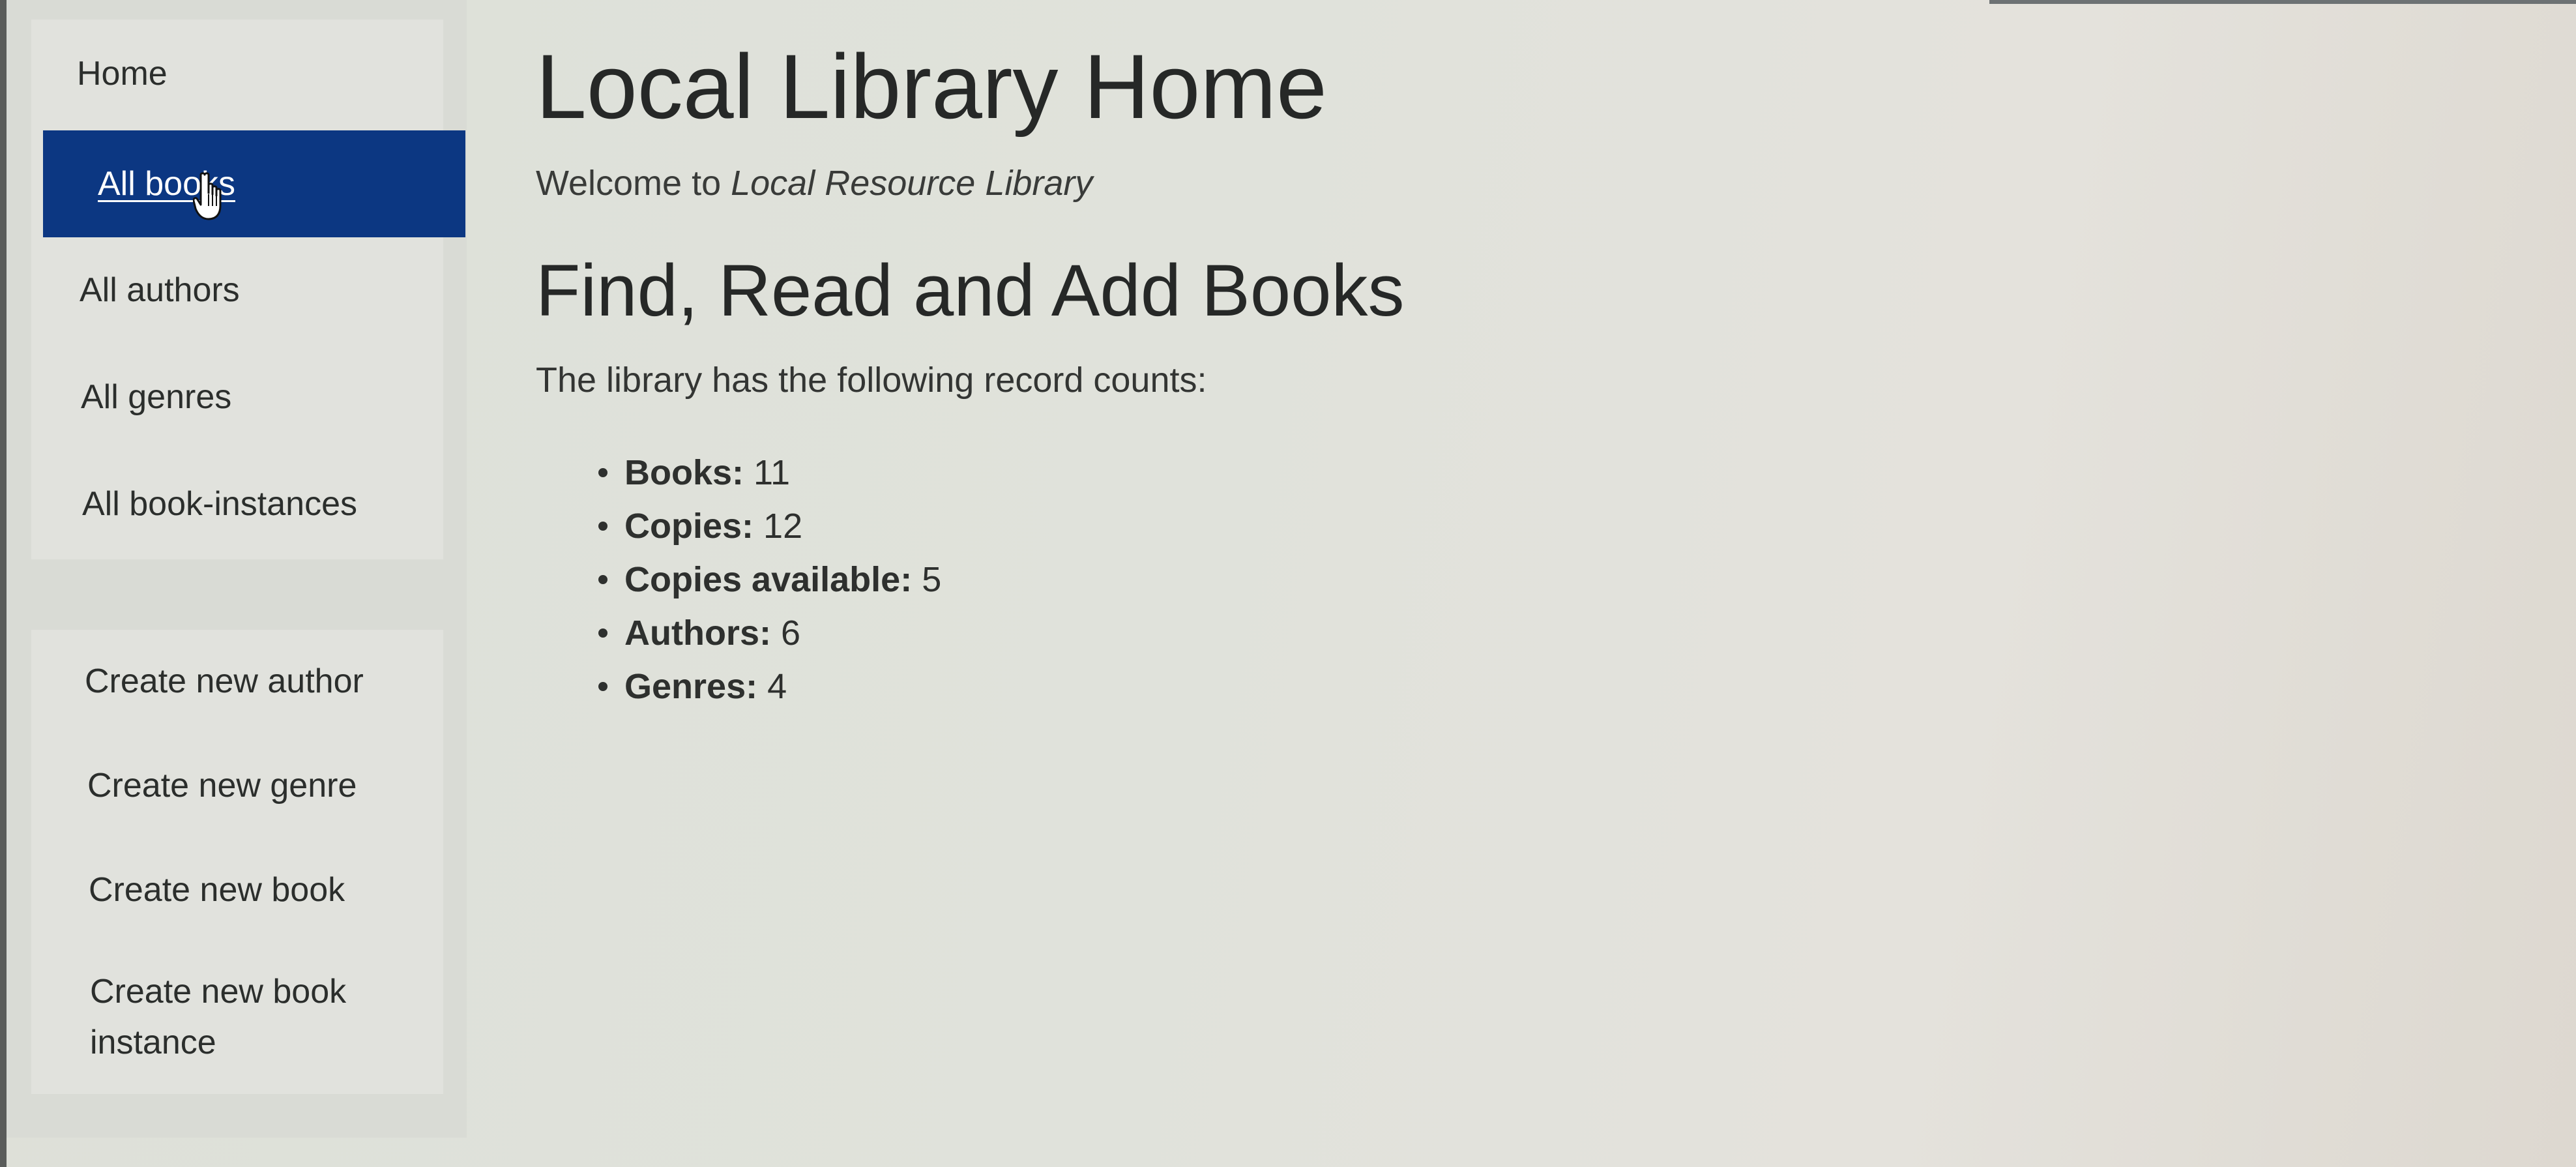 This screenshot has height=1167, width=2576. Describe the element at coordinates (777, 686) in the screenshot. I see `count-value: 4` at that location.